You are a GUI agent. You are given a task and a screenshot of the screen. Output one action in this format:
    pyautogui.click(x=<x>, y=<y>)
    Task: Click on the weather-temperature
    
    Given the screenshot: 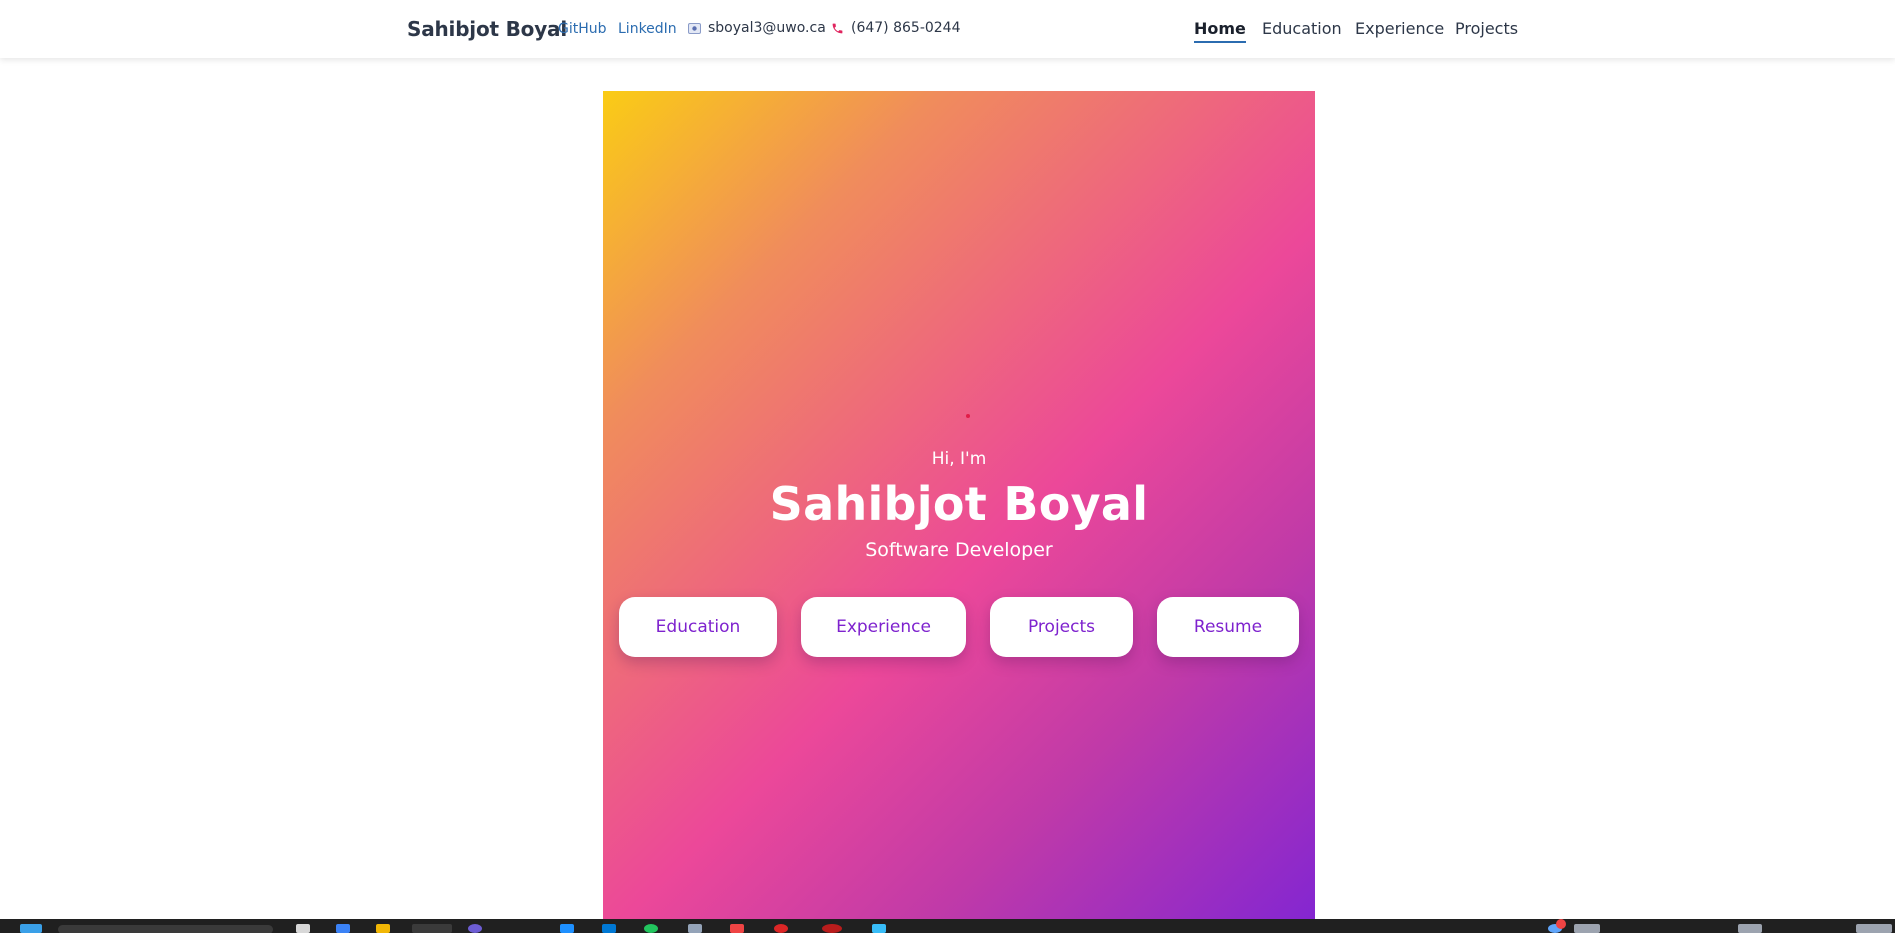 What is the action you would take?
    pyautogui.click(x=1587, y=928)
    